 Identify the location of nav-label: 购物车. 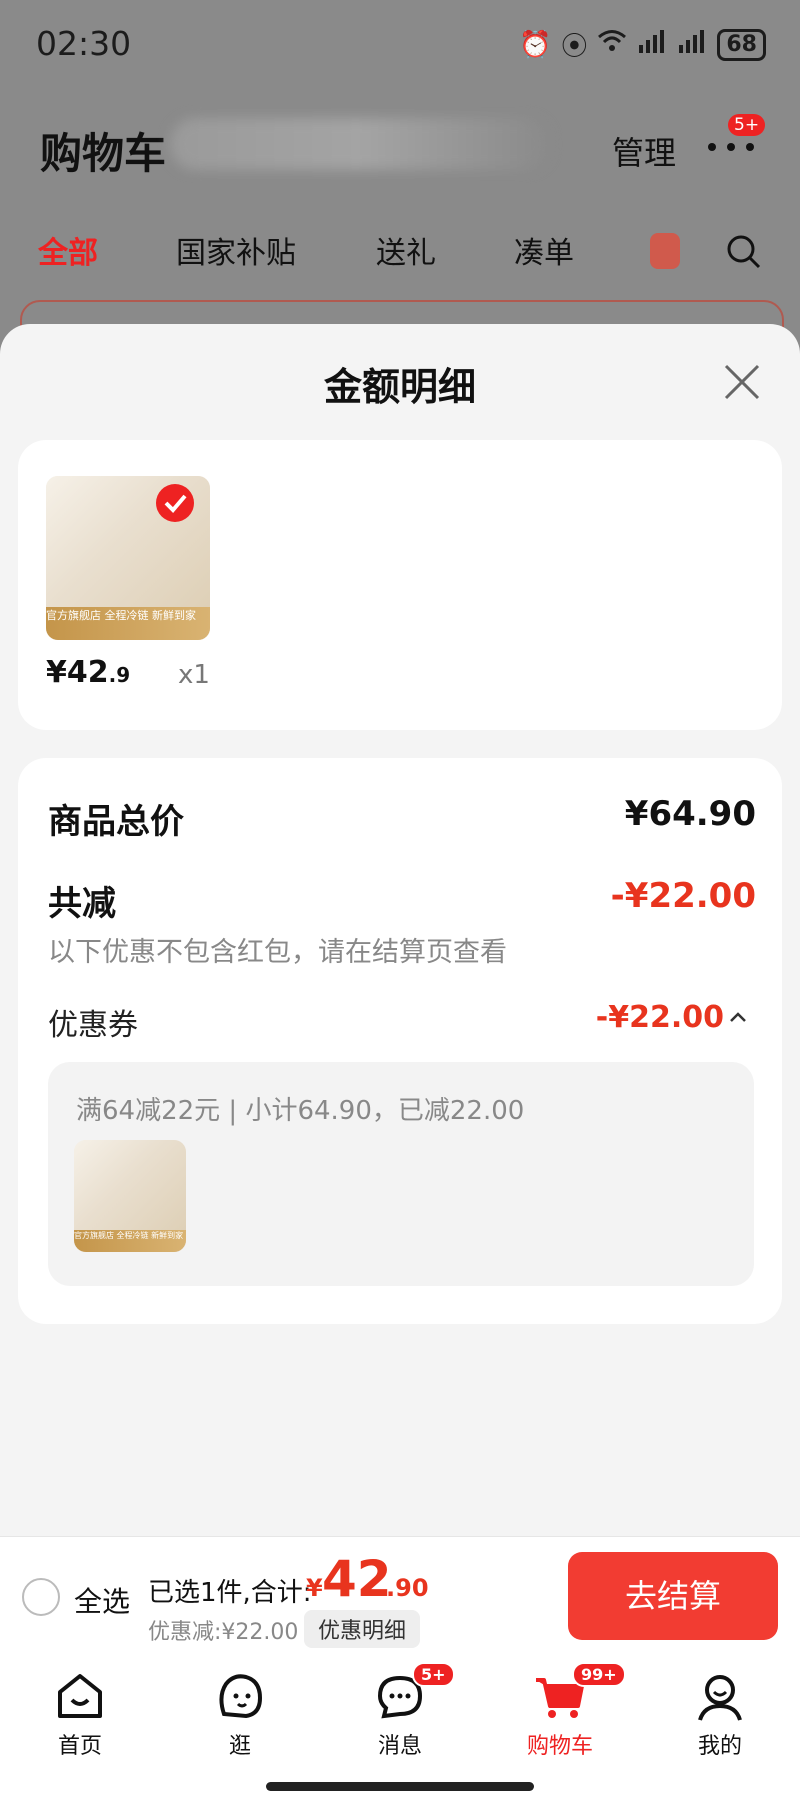
(559, 1746).